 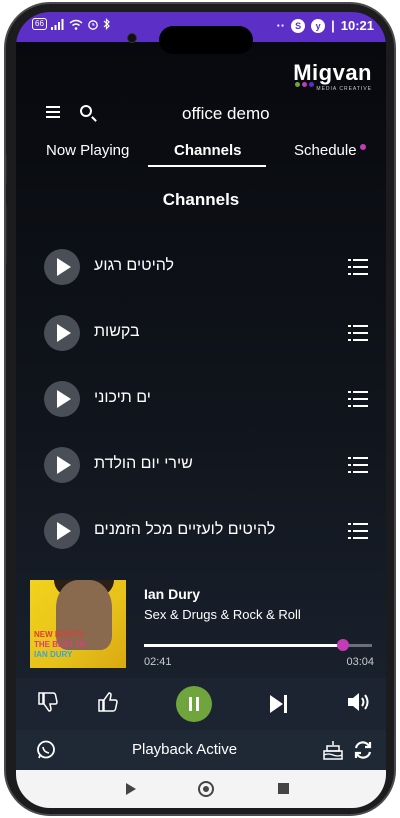 What do you see at coordinates (132, 38) in the screenshot?
I see `camera-dot` at bounding box center [132, 38].